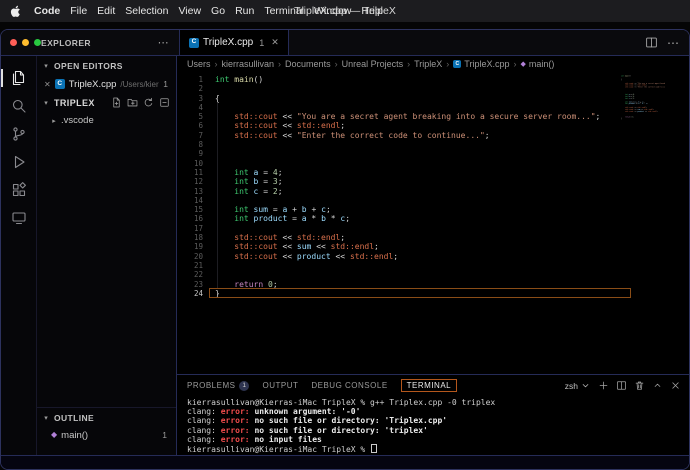 Image resolution: width=690 pixels, height=470 pixels. I want to click on code-line-20: 20 std::cout << product << std::endl;, so click(433, 256).